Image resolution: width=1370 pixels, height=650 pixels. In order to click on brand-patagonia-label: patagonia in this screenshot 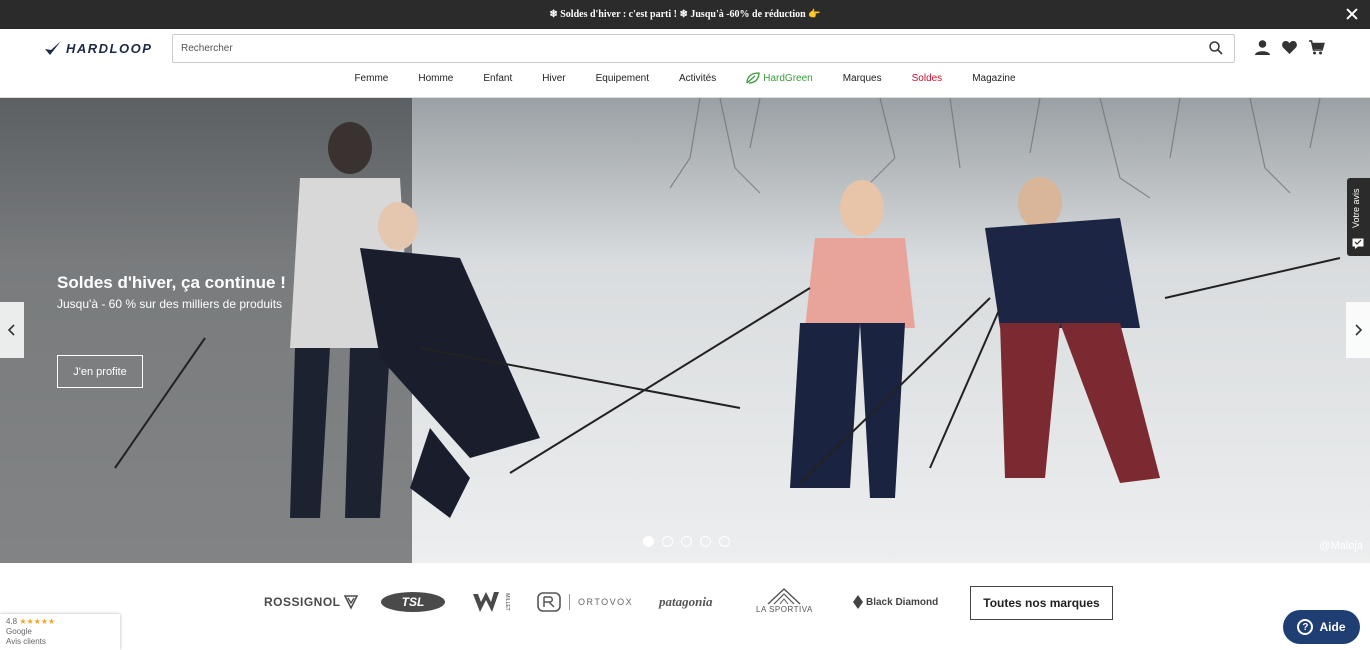, I will do `click(686, 601)`.